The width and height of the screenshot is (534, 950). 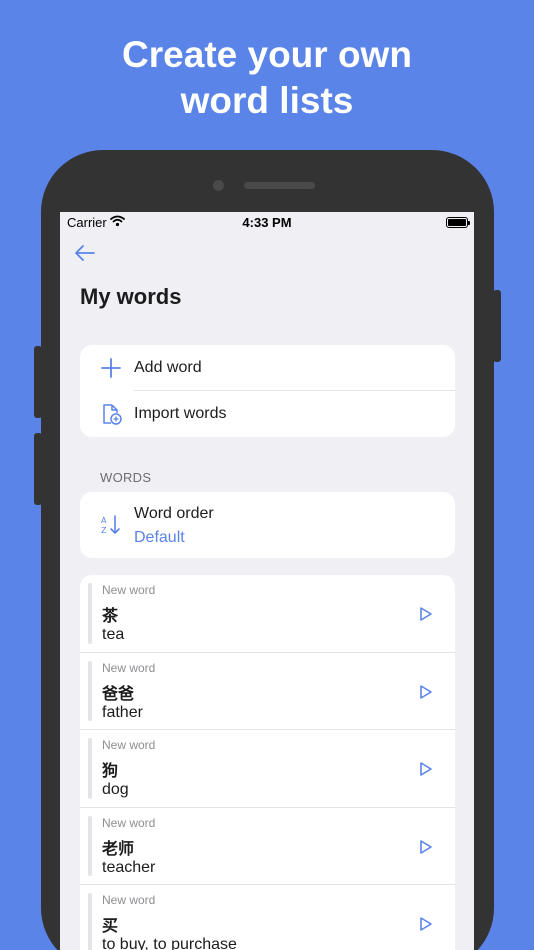 I want to click on word-list-item: New word 买 to buy, to purchase, so click(x=267, y=917).